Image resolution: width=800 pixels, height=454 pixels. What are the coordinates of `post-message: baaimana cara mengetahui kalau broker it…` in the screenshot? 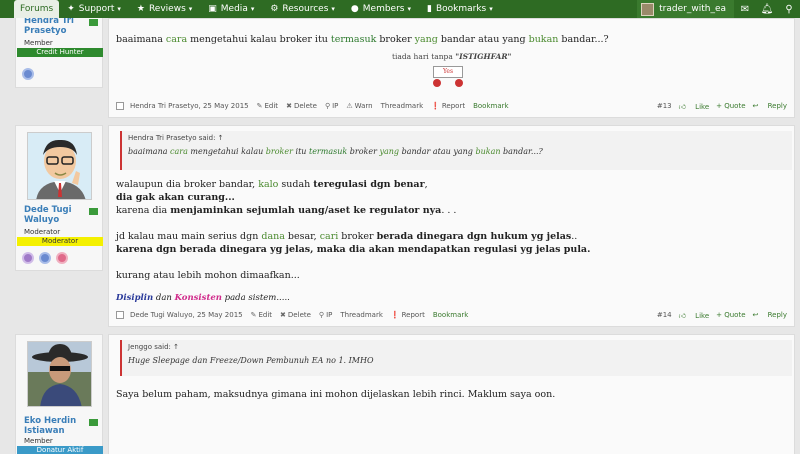 It's located at (362, 39).